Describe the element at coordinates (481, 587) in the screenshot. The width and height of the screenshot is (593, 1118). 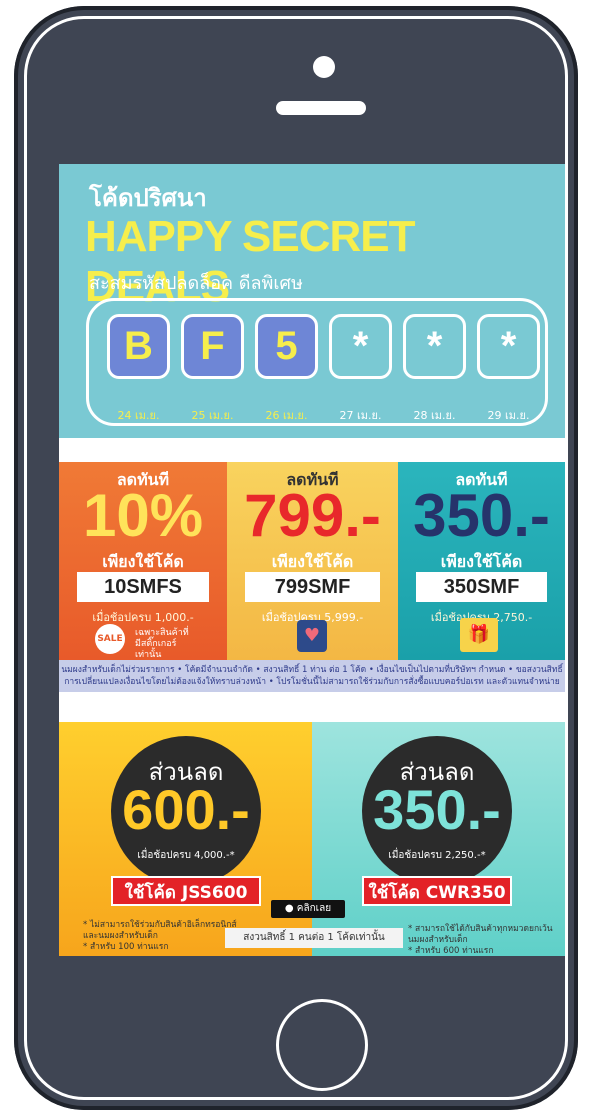
I see `promo-code: 350SMF` at that location.